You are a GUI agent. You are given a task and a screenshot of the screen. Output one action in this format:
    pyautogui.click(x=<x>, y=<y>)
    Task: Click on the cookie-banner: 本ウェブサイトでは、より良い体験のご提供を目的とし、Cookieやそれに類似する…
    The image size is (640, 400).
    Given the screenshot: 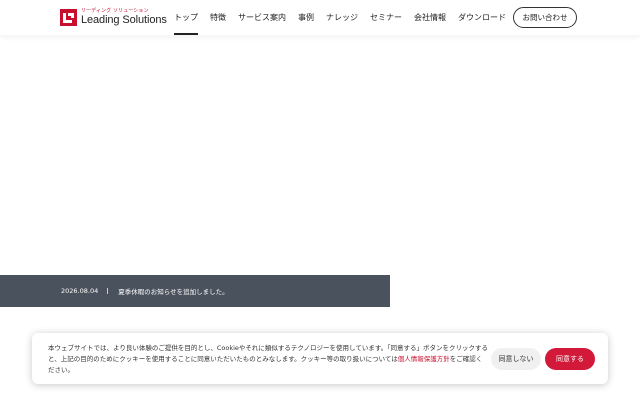 What is the action you would take?
    pyautogui.click(x=320, y=358)
    